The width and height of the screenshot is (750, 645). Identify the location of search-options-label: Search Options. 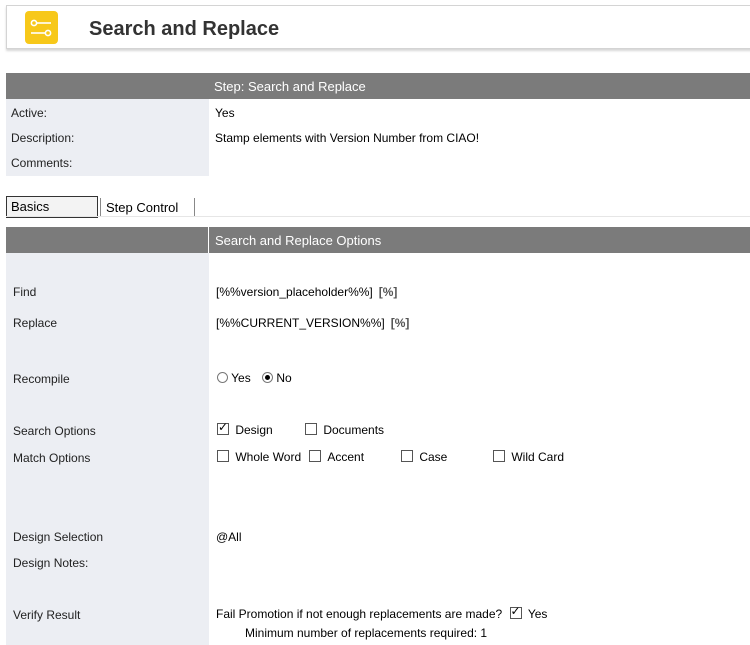
(54, 431).